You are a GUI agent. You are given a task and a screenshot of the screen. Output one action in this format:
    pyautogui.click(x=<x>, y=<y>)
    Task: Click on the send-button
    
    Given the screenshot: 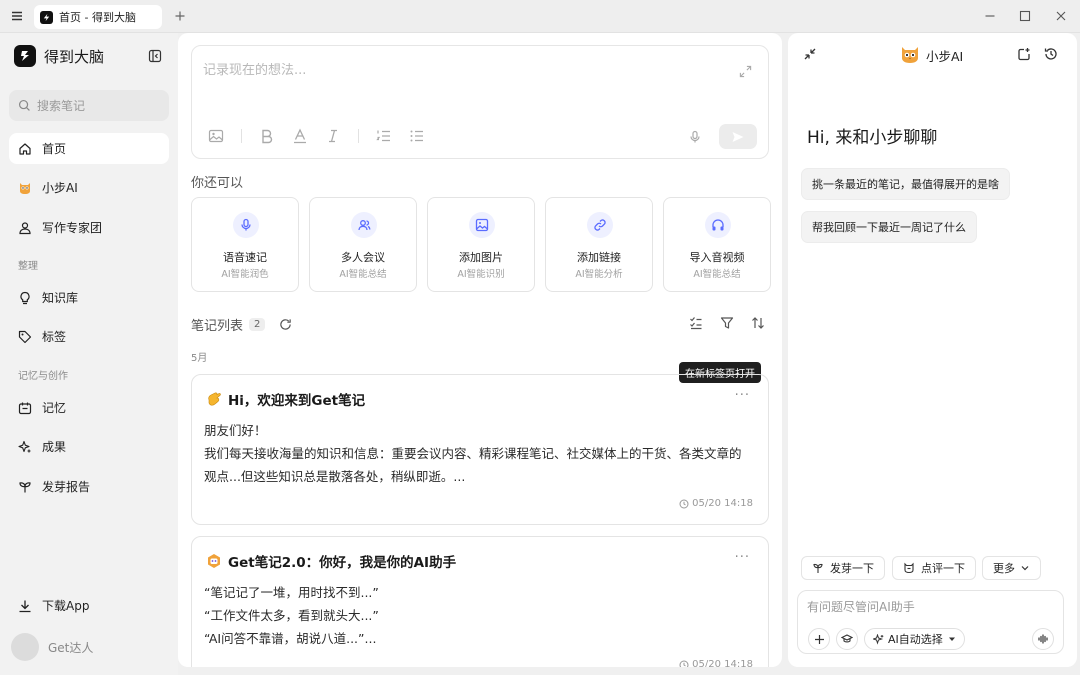 What is the action you would take?
    pyautogui.click(x=738, y=136)
    